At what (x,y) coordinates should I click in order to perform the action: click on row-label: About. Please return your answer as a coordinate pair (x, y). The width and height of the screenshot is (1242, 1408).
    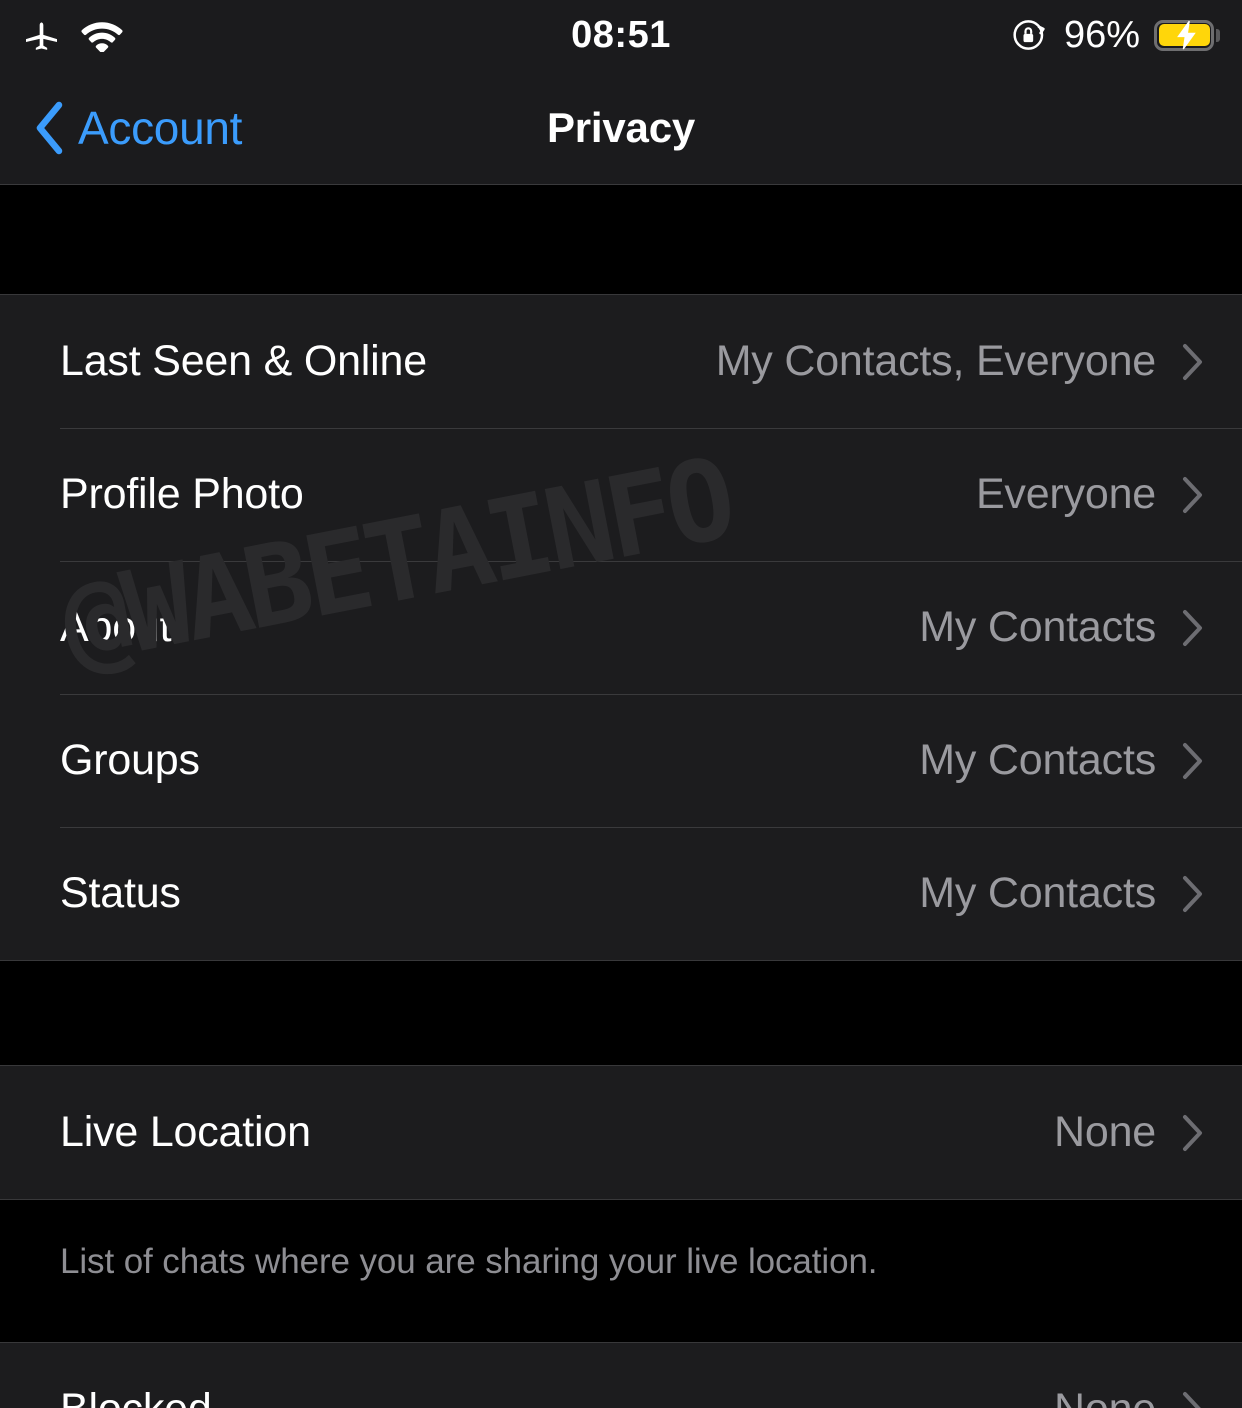
    Looking at the image, I should click on (116, 627).